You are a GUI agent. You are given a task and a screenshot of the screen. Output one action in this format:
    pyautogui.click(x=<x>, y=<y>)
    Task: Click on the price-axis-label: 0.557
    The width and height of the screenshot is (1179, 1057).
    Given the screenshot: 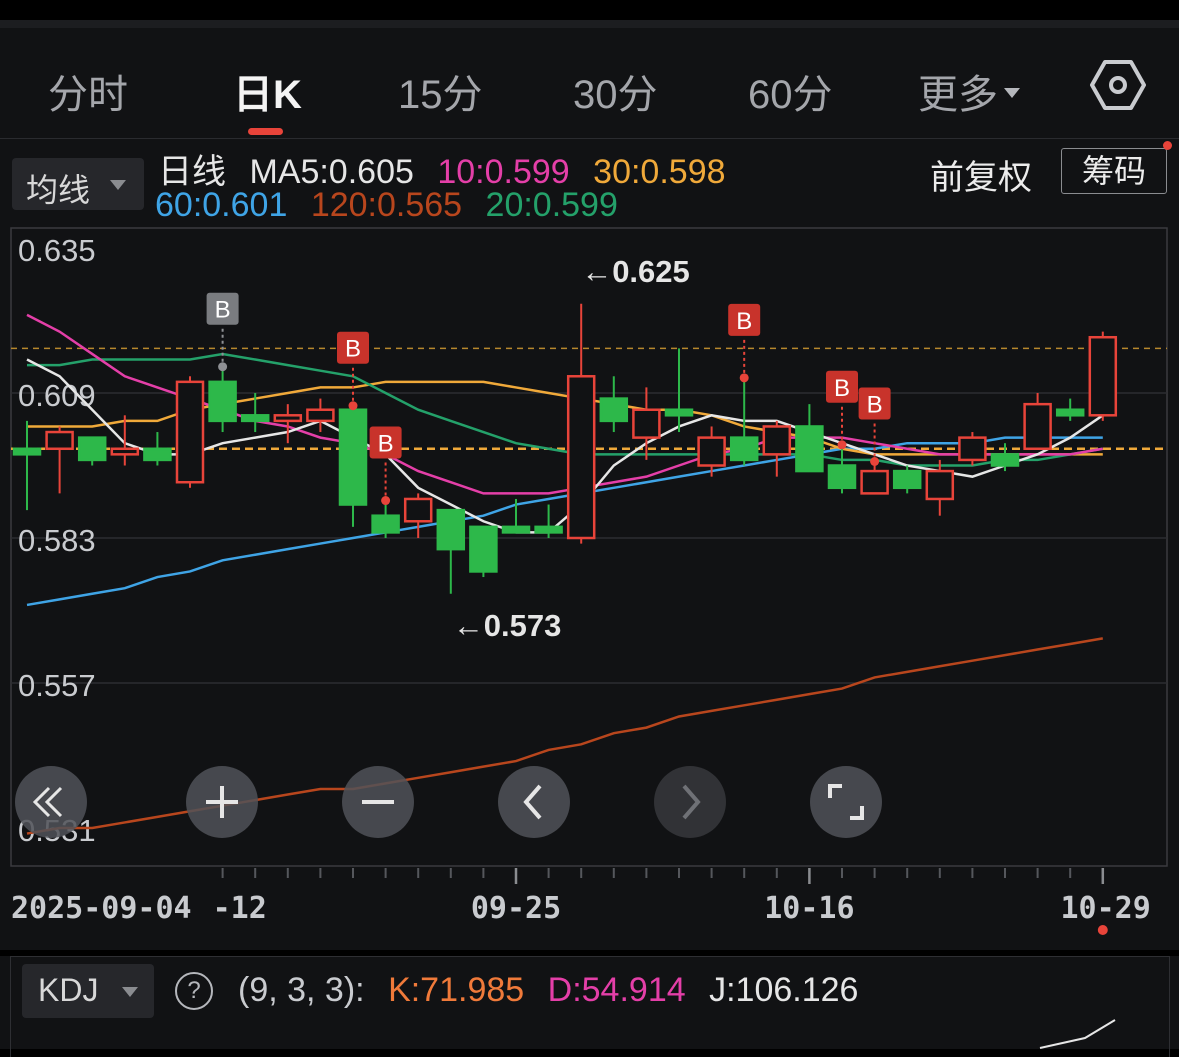 What is the action you would take?
    pyautogui.click(x=57, y=685)
    